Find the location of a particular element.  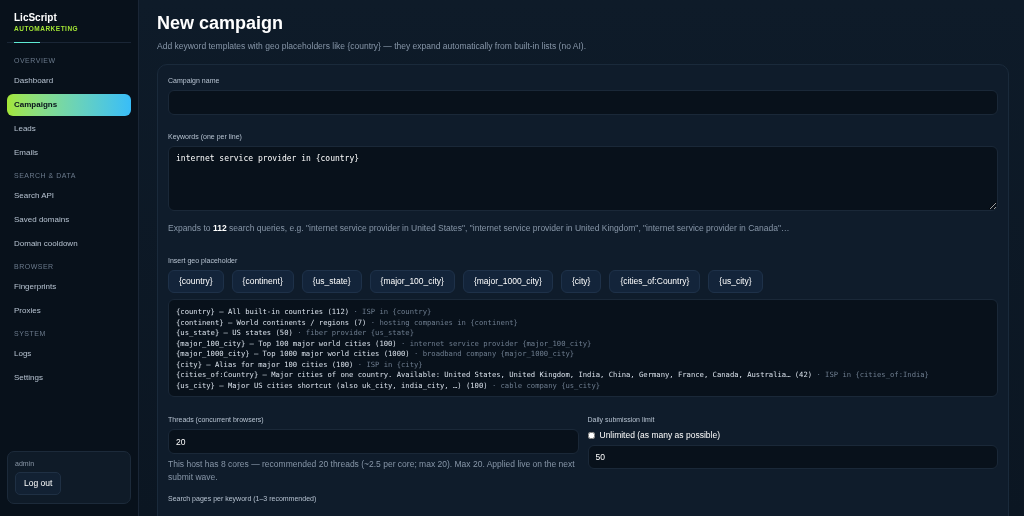

placeholder-chip: {country} is located at coordinates (196, 281).